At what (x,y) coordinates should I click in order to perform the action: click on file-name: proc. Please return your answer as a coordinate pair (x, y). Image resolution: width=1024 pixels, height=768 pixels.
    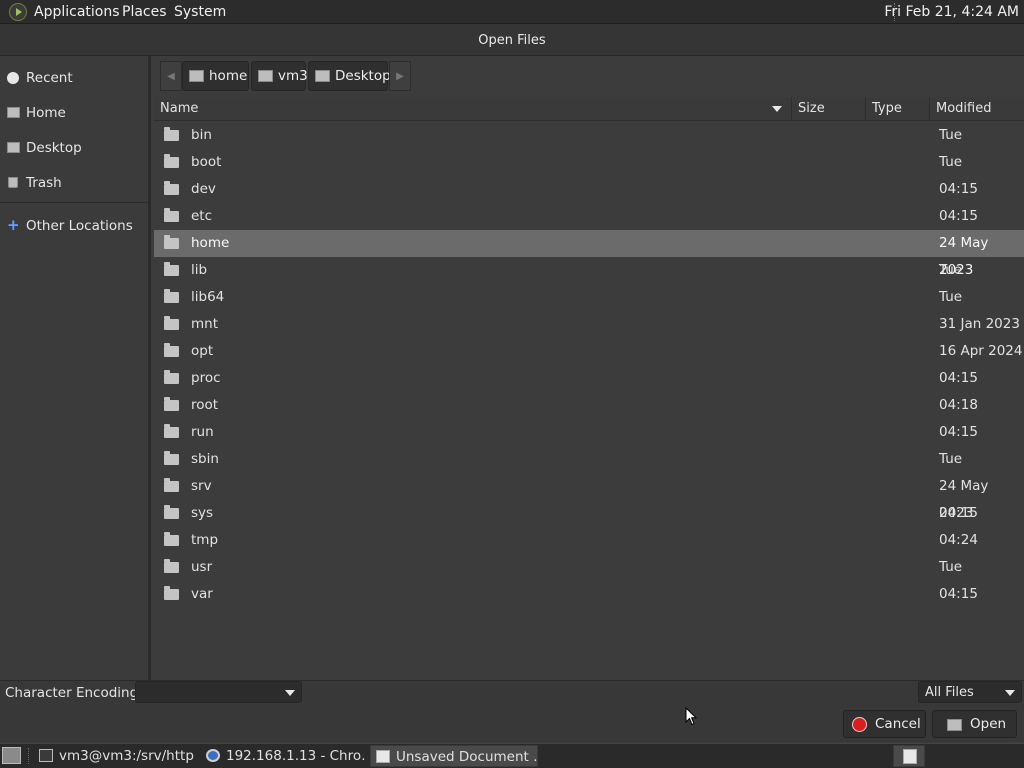
    Looking at the image, I should click on (206, 378).